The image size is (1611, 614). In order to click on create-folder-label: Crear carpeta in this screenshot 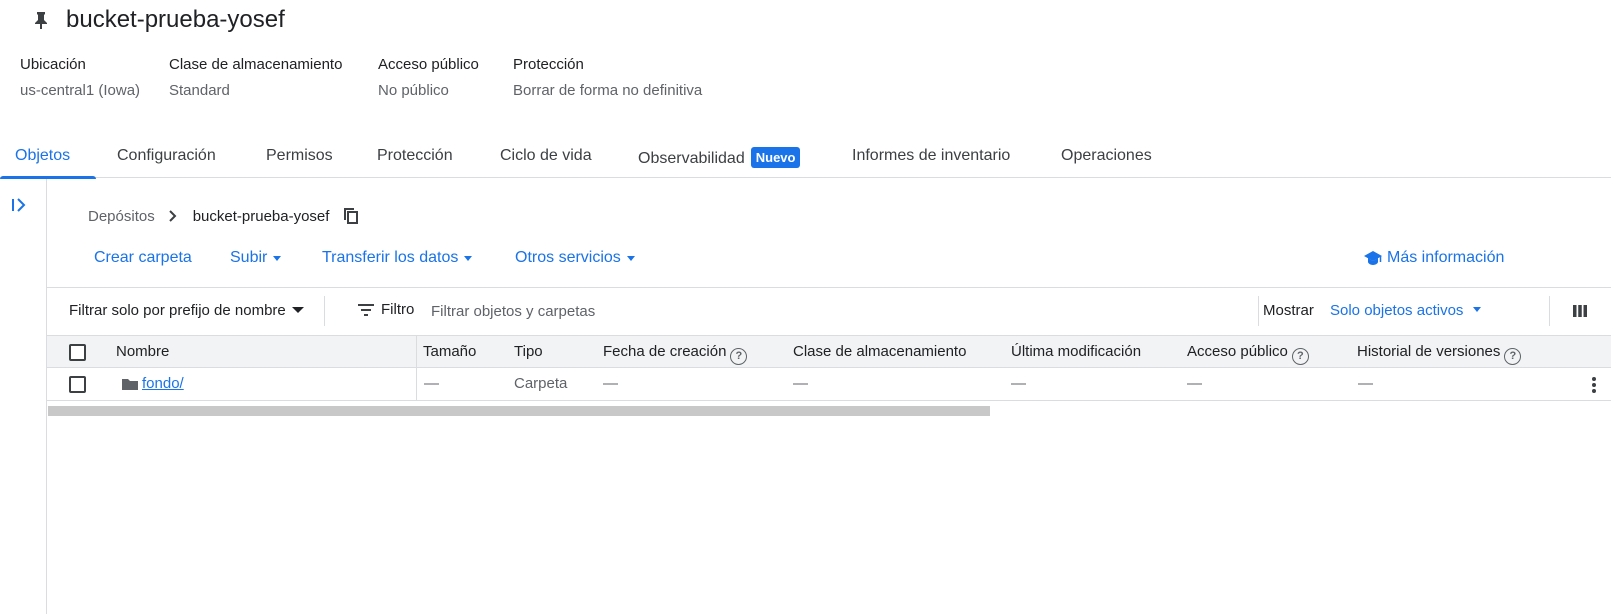, I will do `click(143, 257)`.